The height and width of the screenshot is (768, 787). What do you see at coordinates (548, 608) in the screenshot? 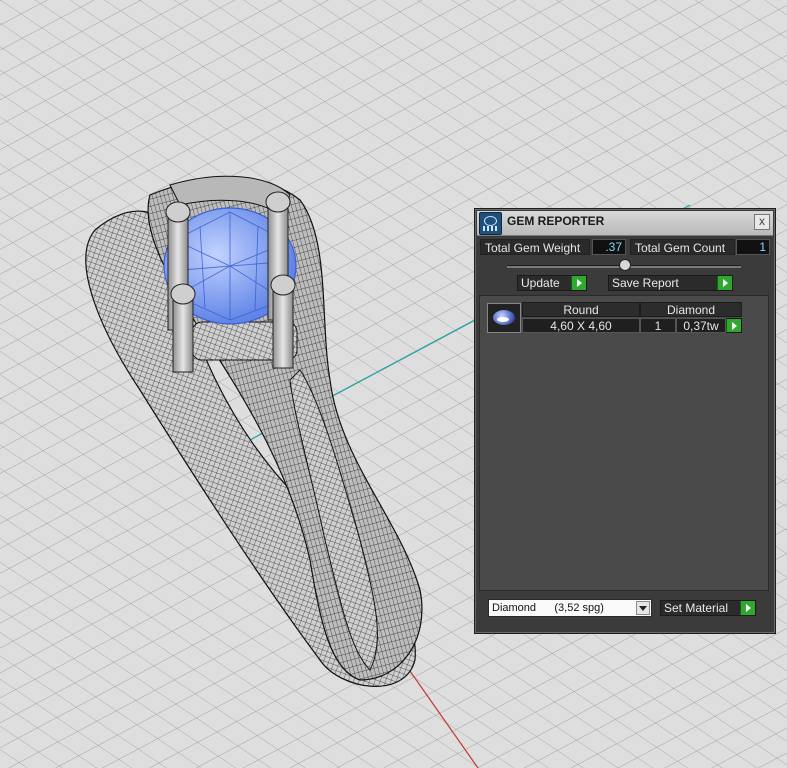
I see `material-select-value: Diamond (3,52 spg)` at bounding box center [548, 608].